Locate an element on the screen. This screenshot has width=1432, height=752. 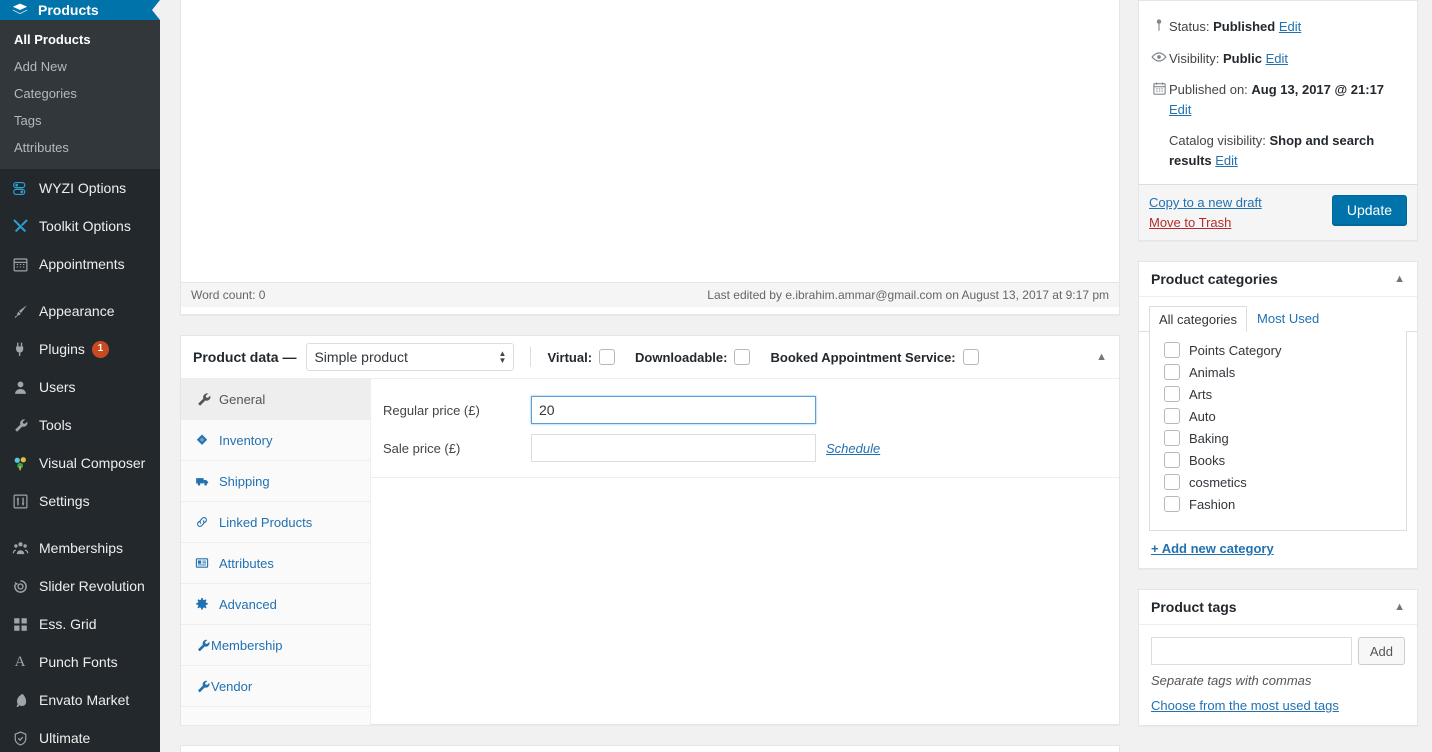
sidebar-item-visual-composer: Visual Composer is located at coordinates (80, 463).